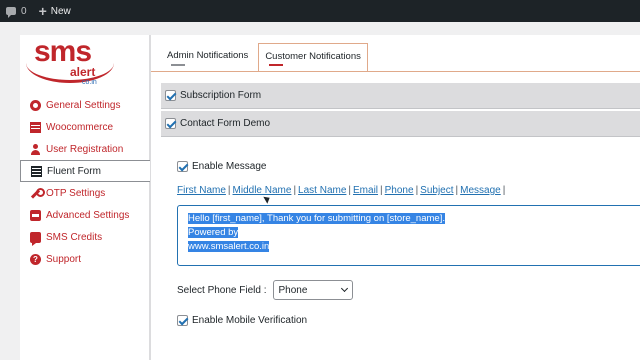  I want to click on tab-customer-notifications: Customer Notifications, so click(313, 57).